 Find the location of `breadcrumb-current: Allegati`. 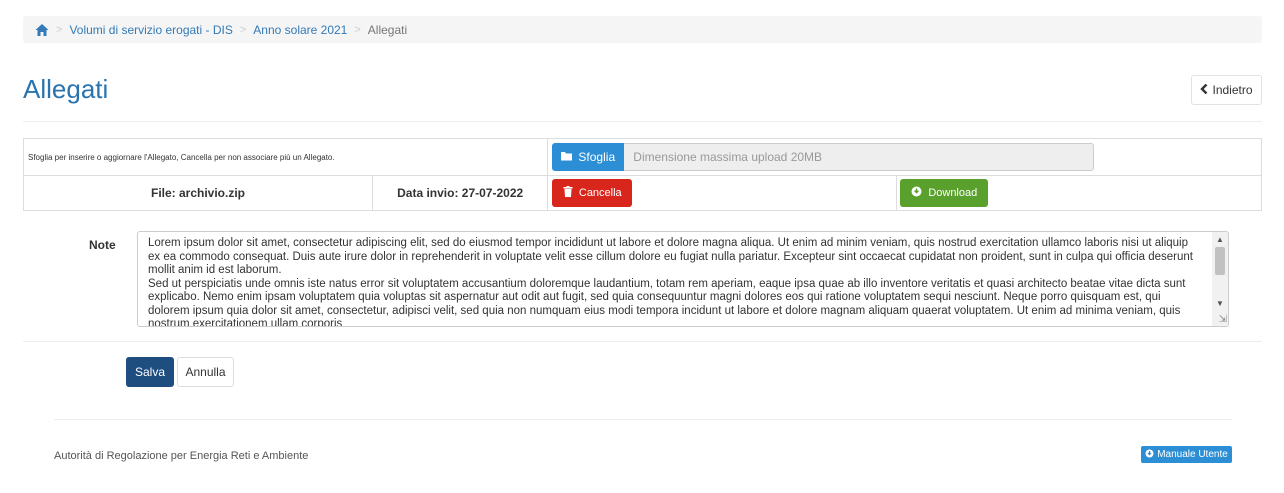

breadcrumb-current: Allegati is located at coordinates (387, 29).